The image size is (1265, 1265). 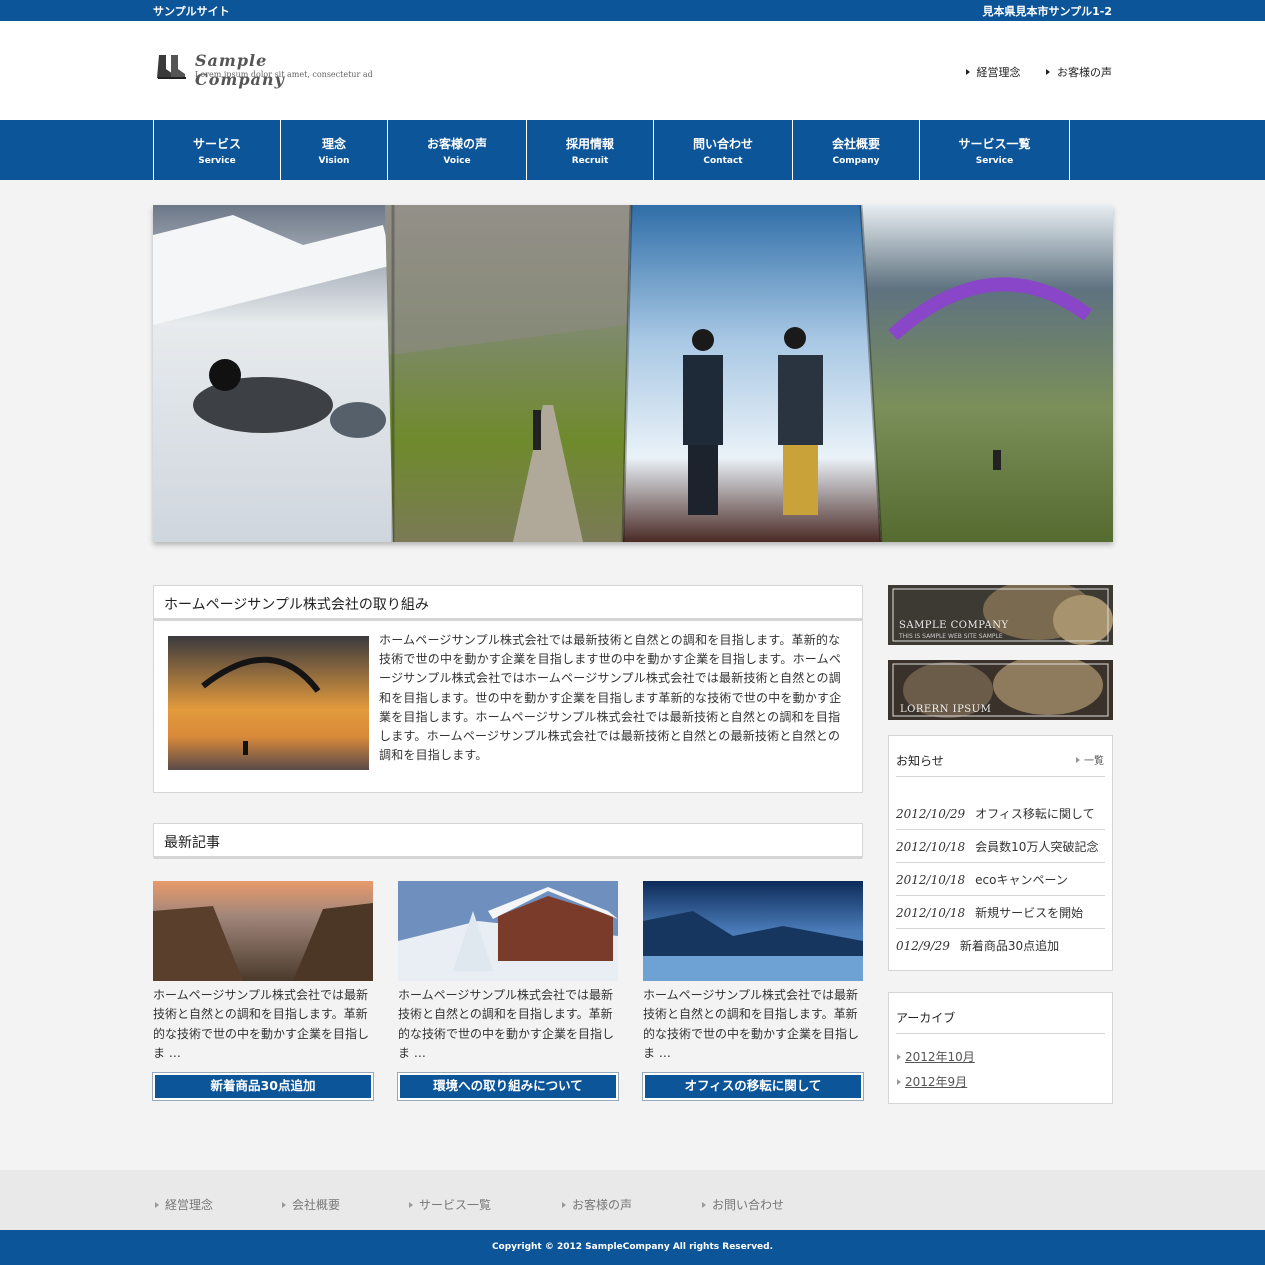 I want to click on boots-logo-icon, so click(x=171, y=67).